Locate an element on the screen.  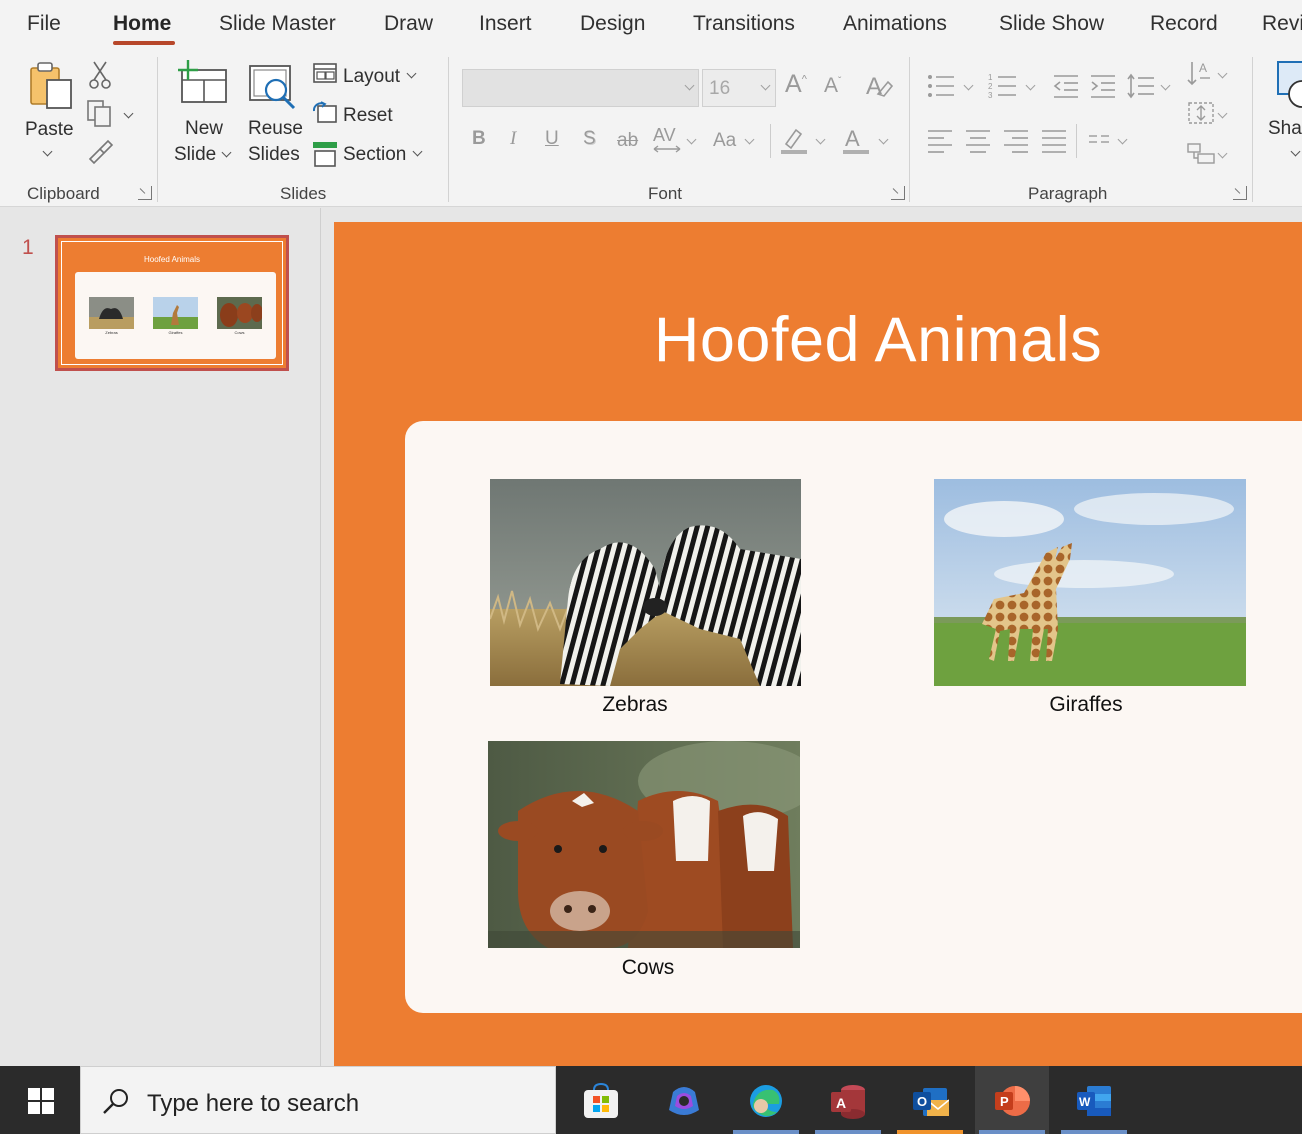
copy-chevron-down-icon is located at coordinates (128, 113).